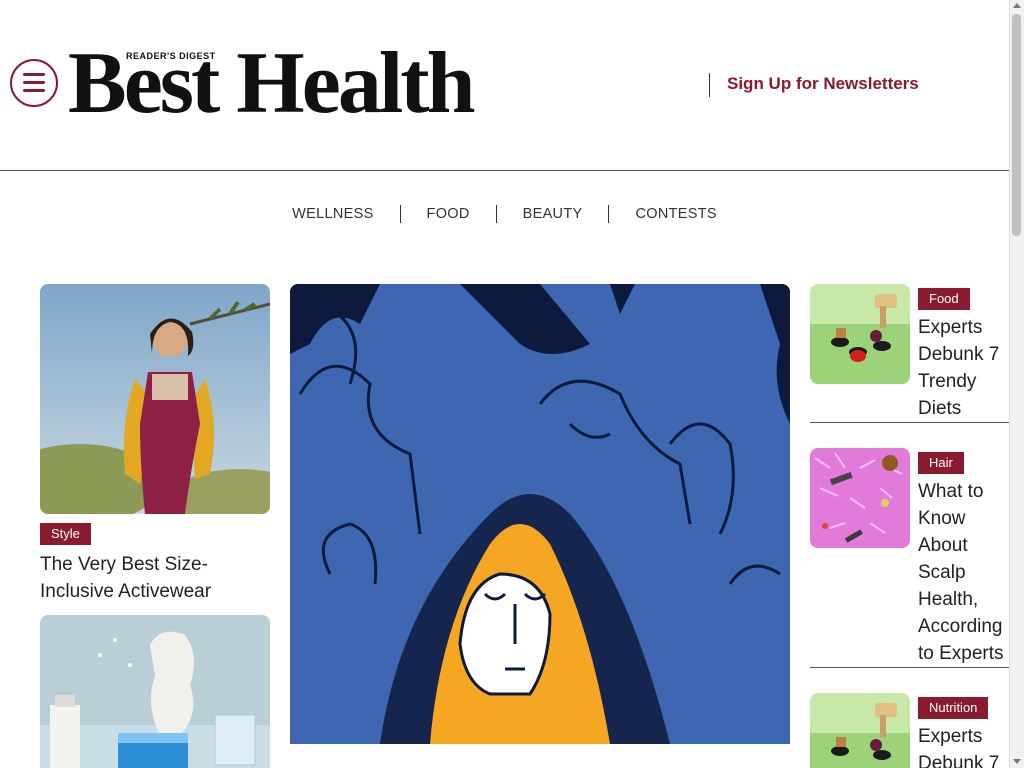 The image size is (1024, 768). I want to click on page-scrollbar, so click(1016, 384).